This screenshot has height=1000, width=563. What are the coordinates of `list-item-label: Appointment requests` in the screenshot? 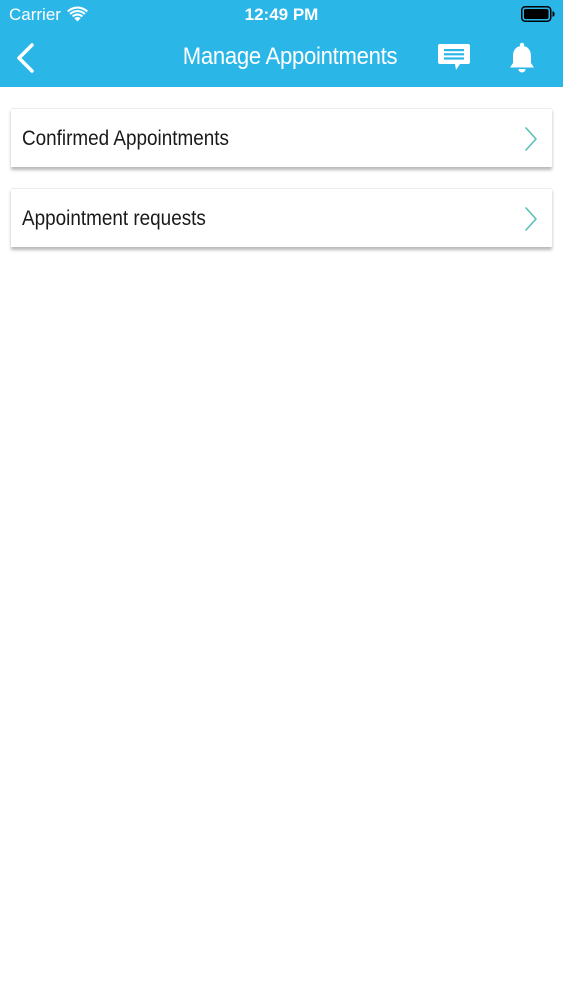 It's located at (114, 218).